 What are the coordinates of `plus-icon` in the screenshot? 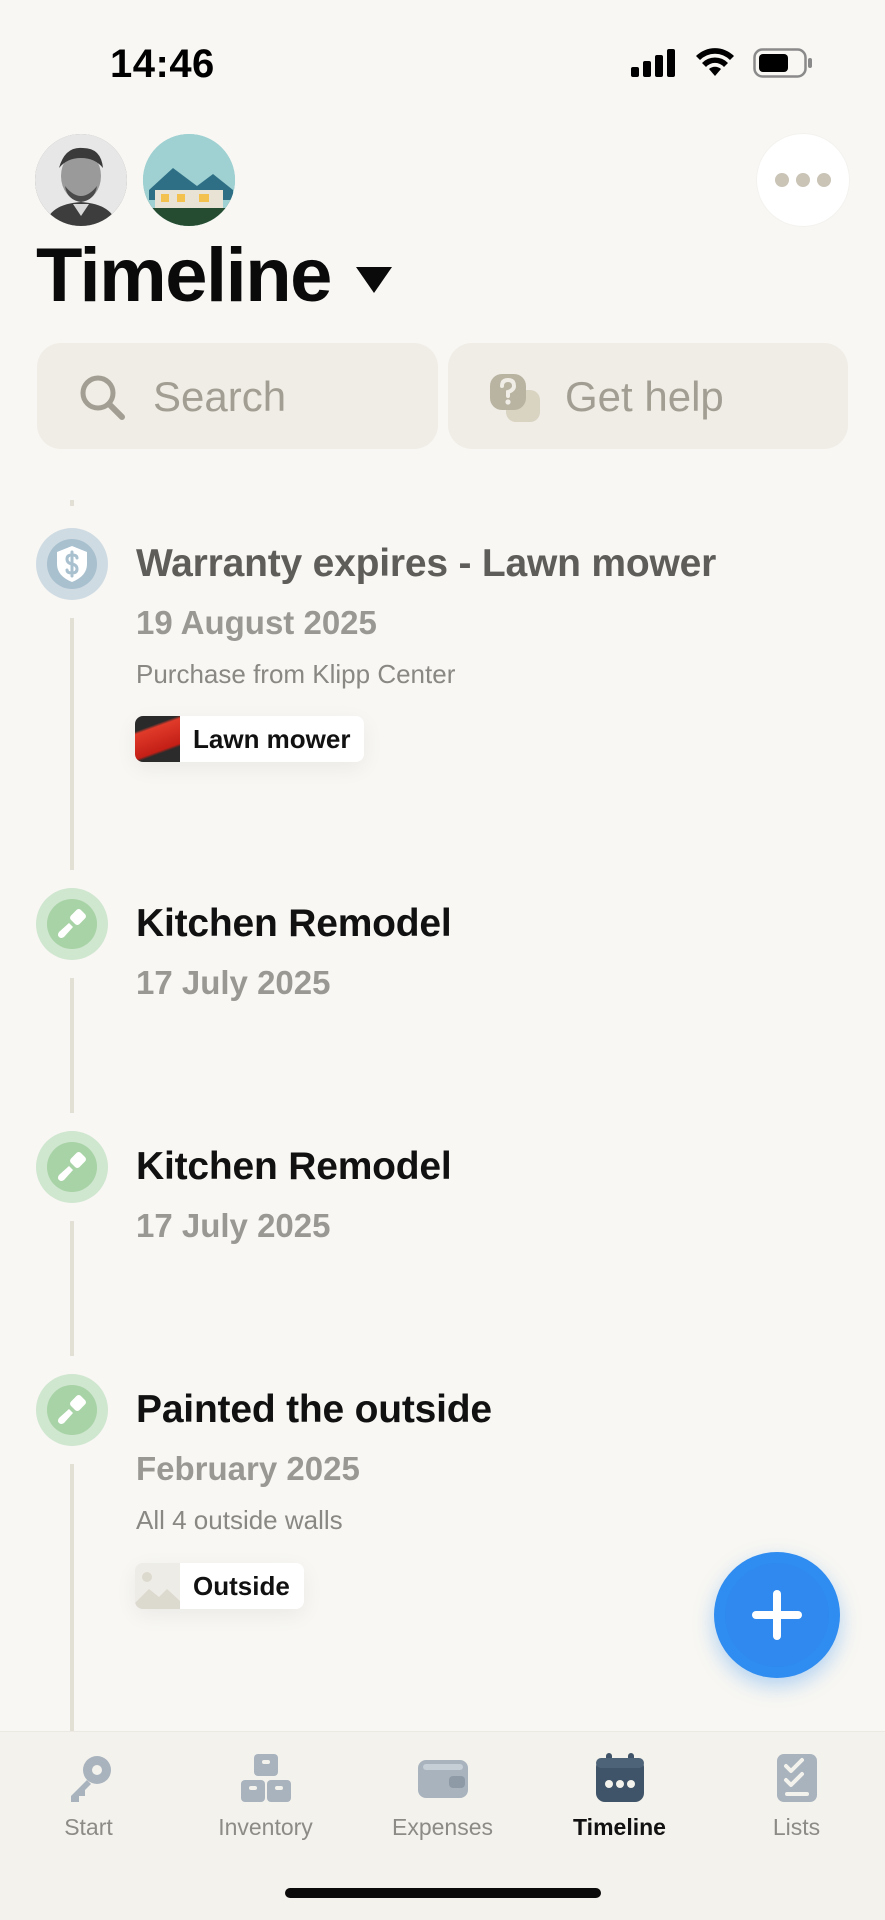 It's located at (777, 1615).